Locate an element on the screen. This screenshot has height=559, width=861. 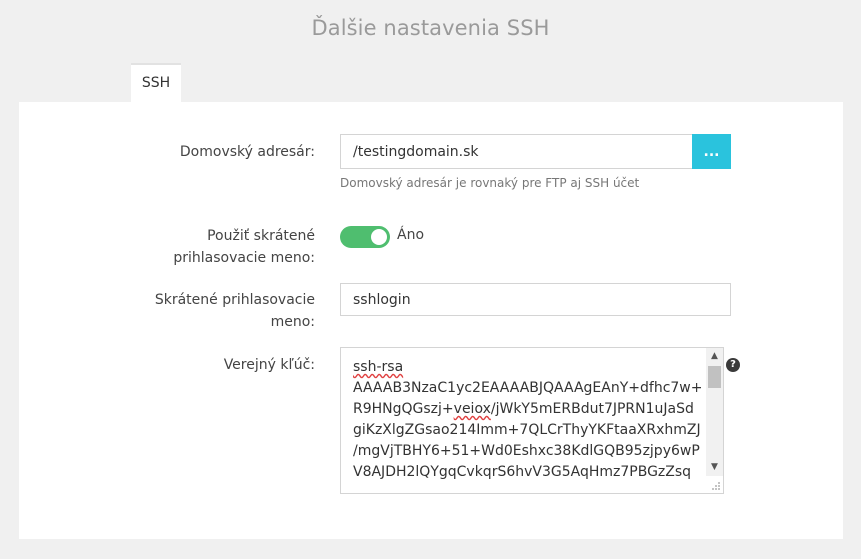
scroll-down-arrow-icon: ▼ is located at coordinates (714, 467).